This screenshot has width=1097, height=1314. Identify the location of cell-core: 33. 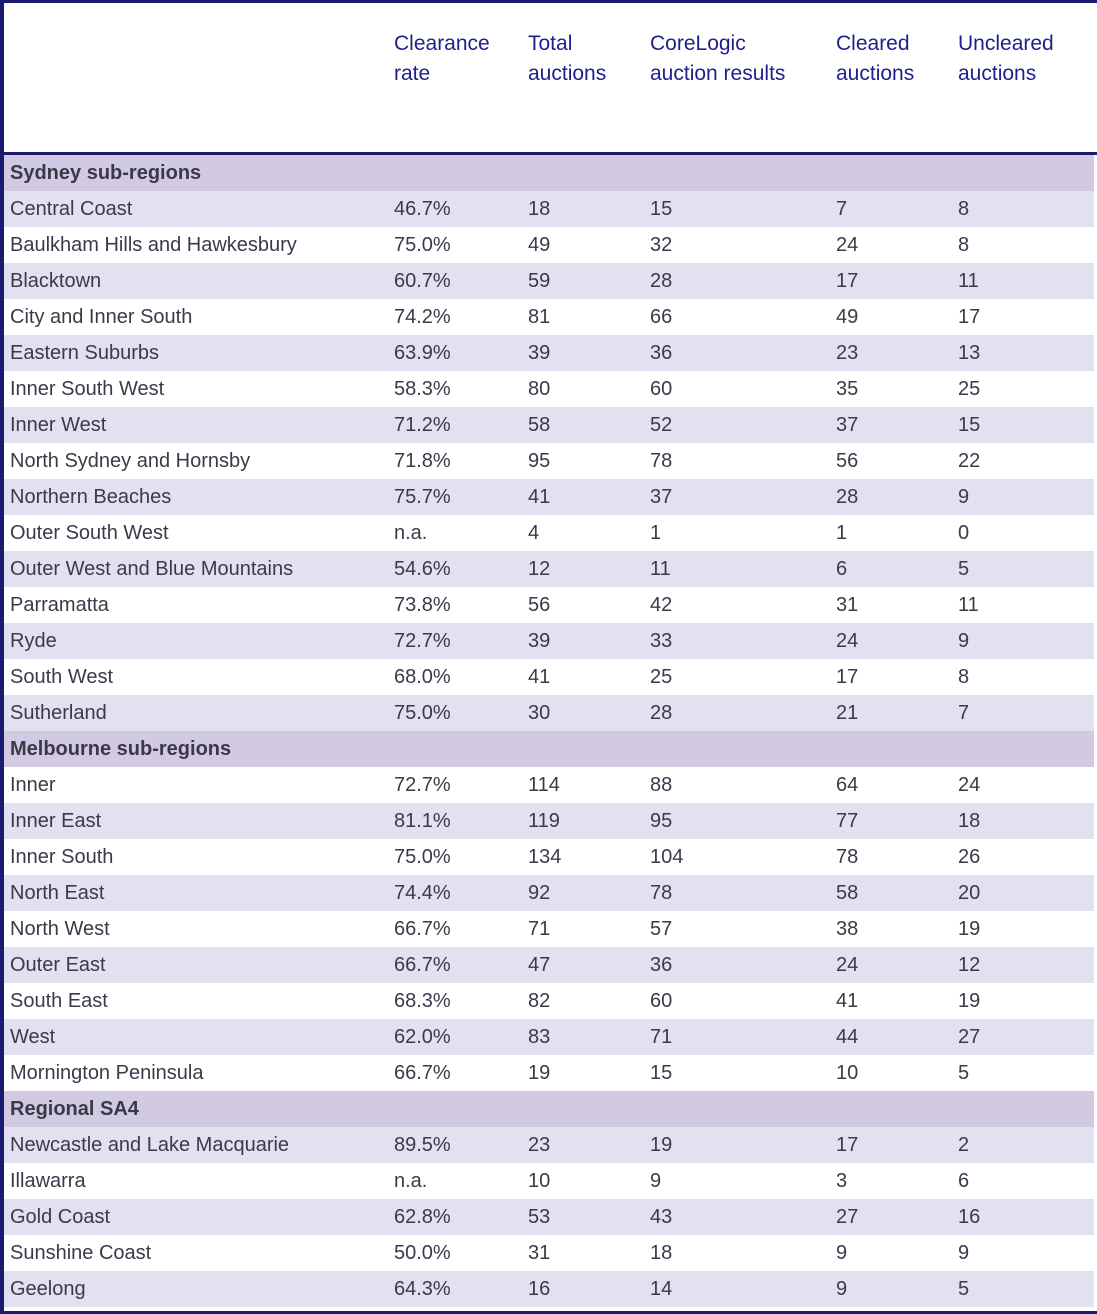
(661, 641).